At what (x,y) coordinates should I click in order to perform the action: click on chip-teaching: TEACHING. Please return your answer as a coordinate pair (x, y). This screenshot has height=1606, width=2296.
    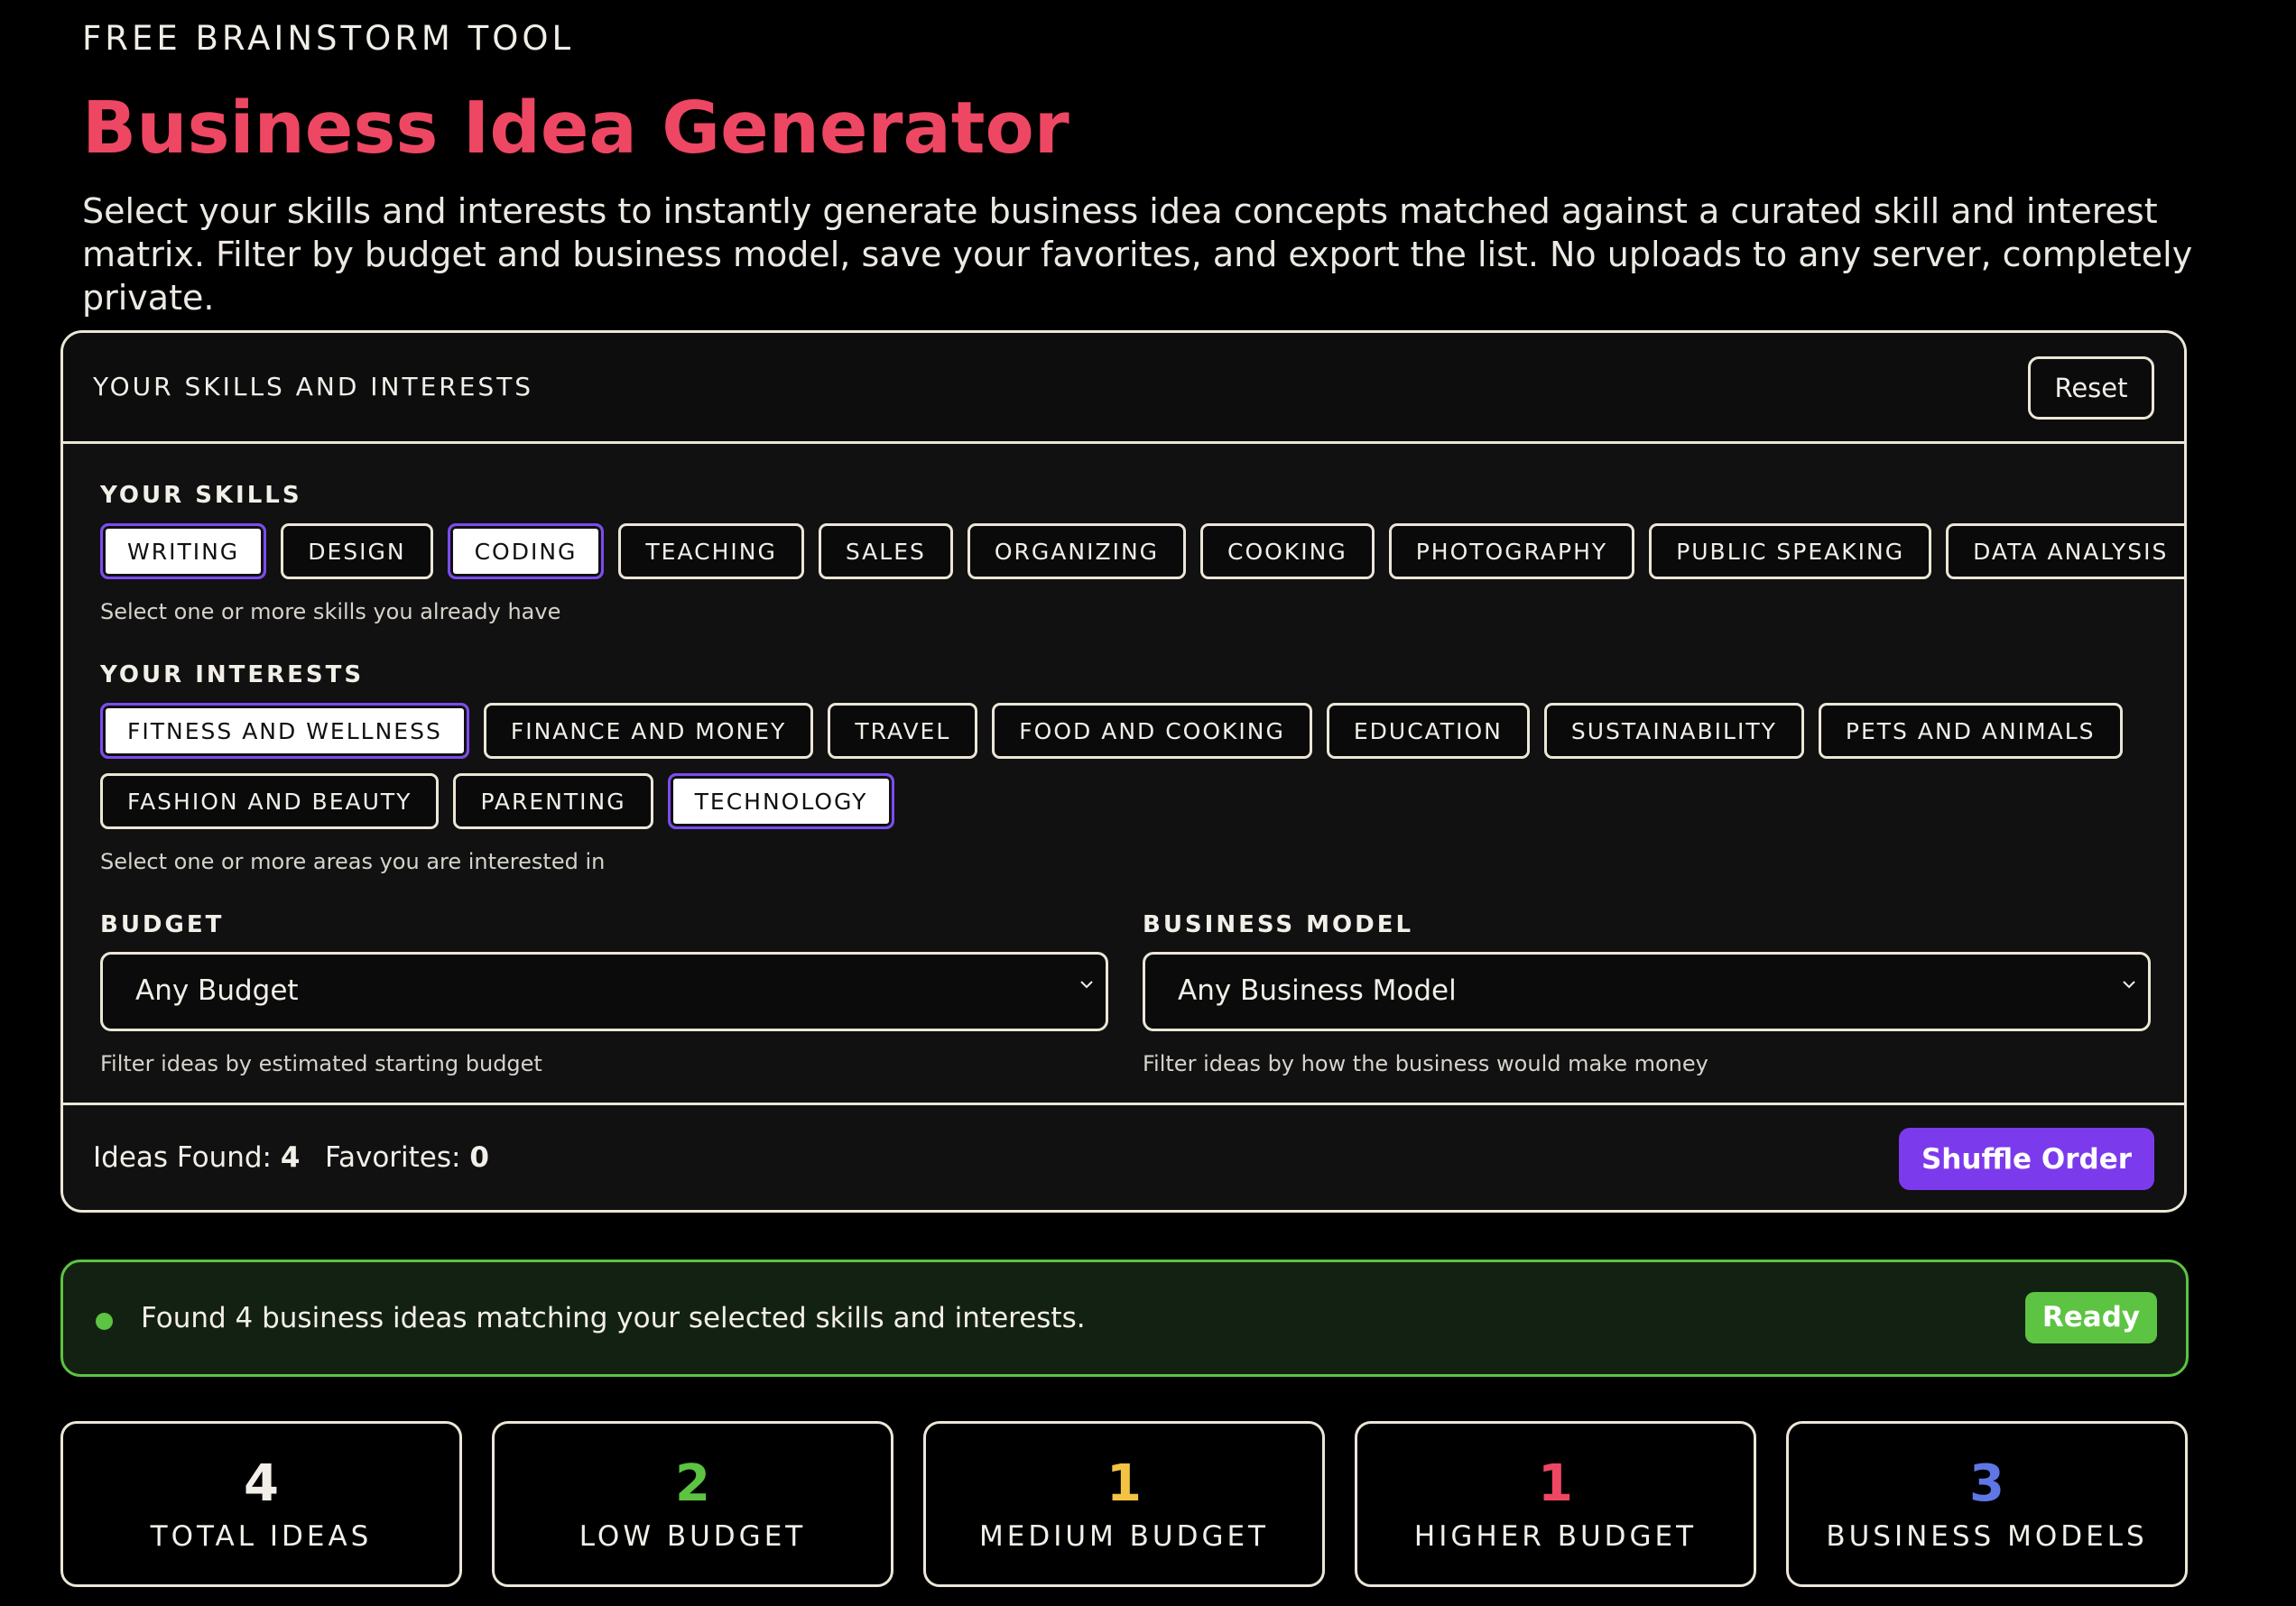
    Looking at the image, I should click on (711, 551).